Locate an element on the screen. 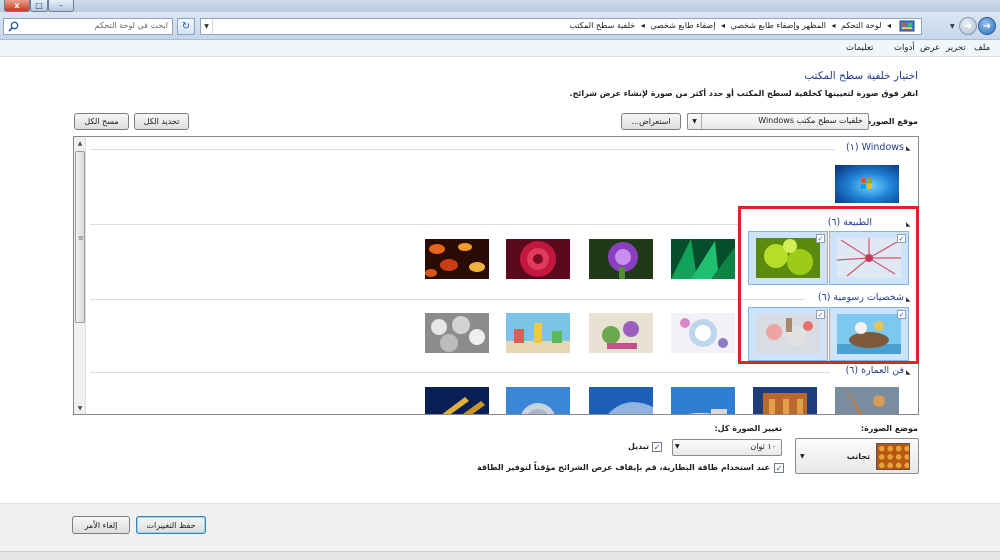 This screenshot has width=1000, height=560. scrollbar-thumb: ≡ is located at coordinates (80, 237).